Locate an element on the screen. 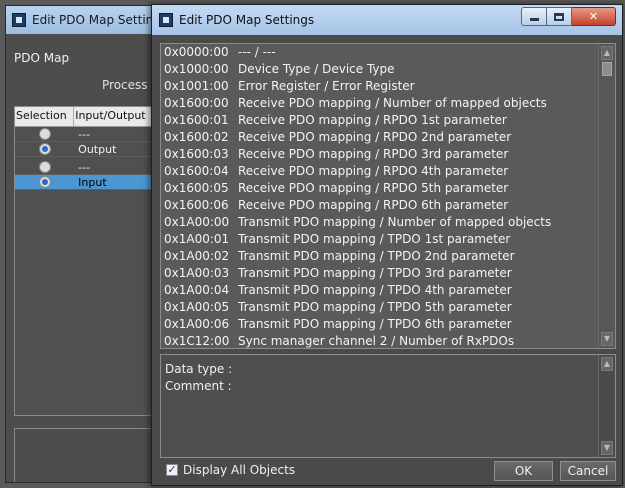 Image resolution: width=625 pixels, height=488 pixels. io-cell: Output is located at coordinates (97, 149).